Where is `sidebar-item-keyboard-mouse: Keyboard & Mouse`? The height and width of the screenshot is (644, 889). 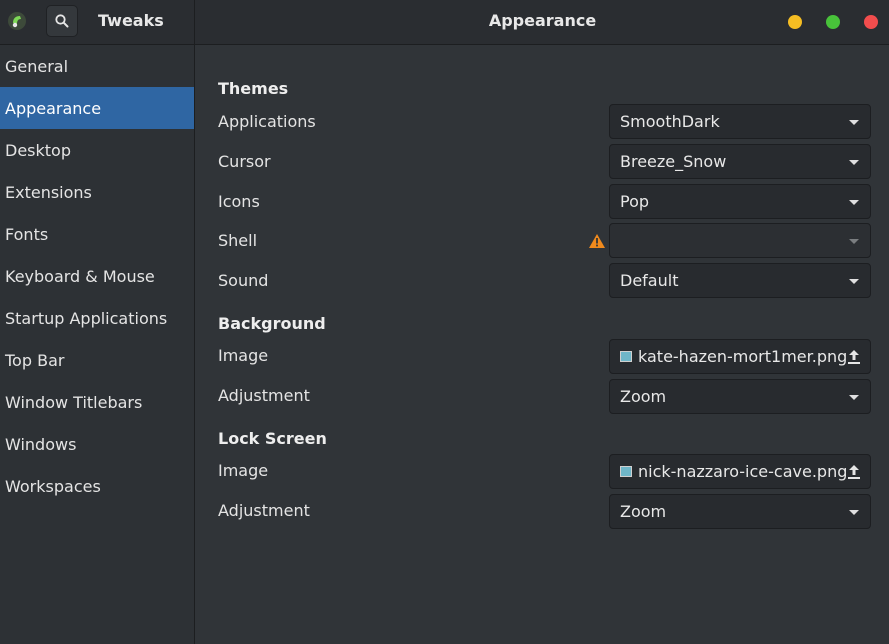
sidebar-item-keyboard-mouse: Keyboard & Mouse is located at coordinates (97, 276).